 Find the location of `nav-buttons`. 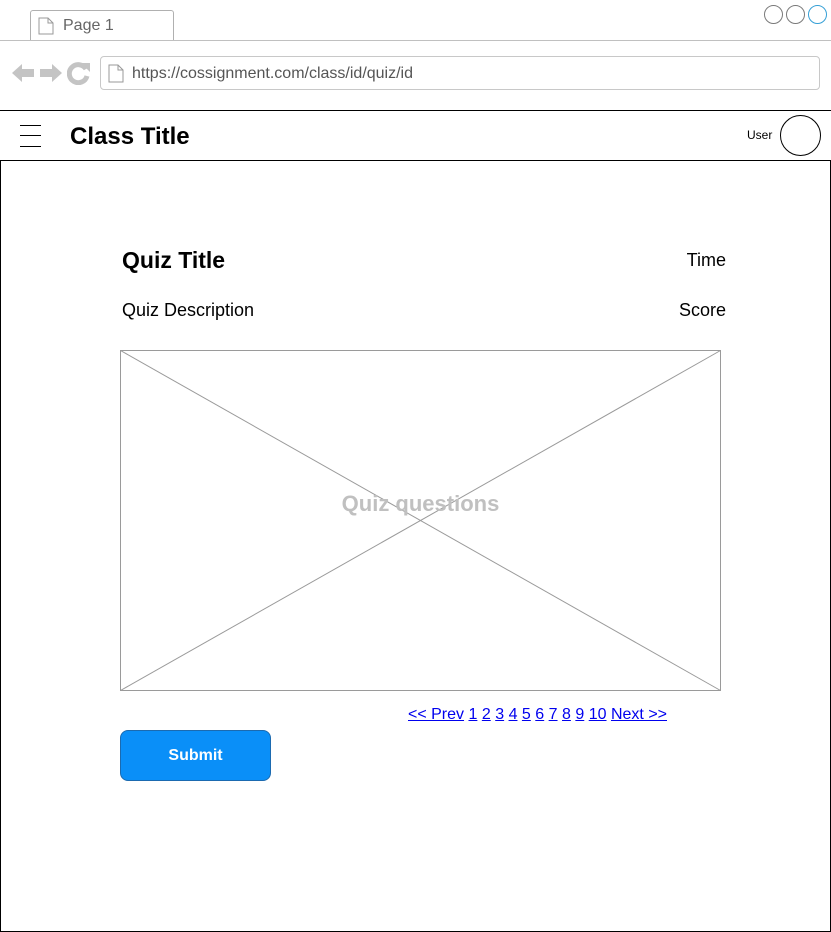

nav-buttons is located at coordinates (51, 73).